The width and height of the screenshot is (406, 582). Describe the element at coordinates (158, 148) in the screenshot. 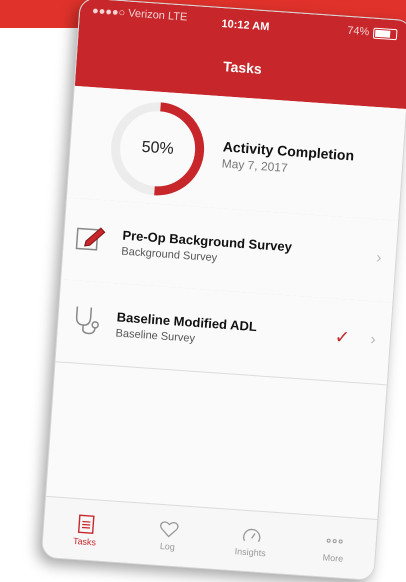

I see `completion-percent: 50%` at that location.